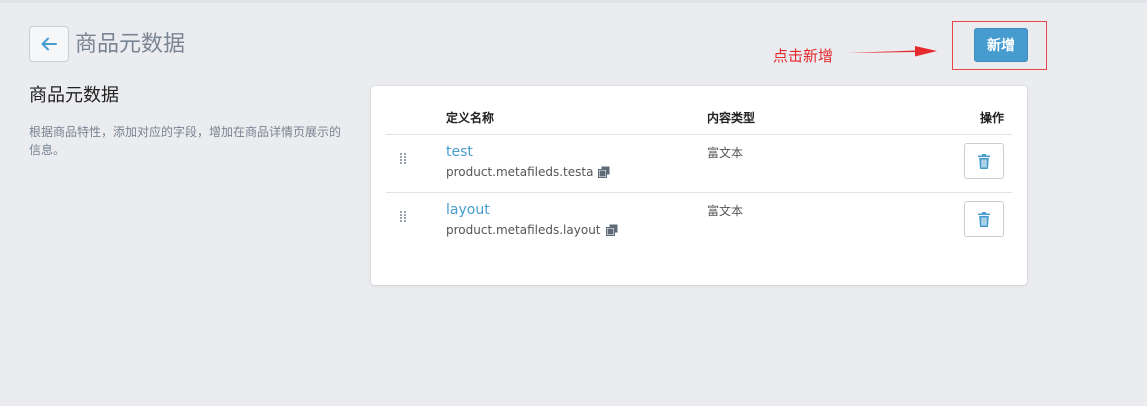 This screenshot has width=1147, height=406. What do you see at coordinates (523, 230) in the screenshot?
I see `metafield-key-text: product.metafileds.layout` at bounding box center [523, 230].